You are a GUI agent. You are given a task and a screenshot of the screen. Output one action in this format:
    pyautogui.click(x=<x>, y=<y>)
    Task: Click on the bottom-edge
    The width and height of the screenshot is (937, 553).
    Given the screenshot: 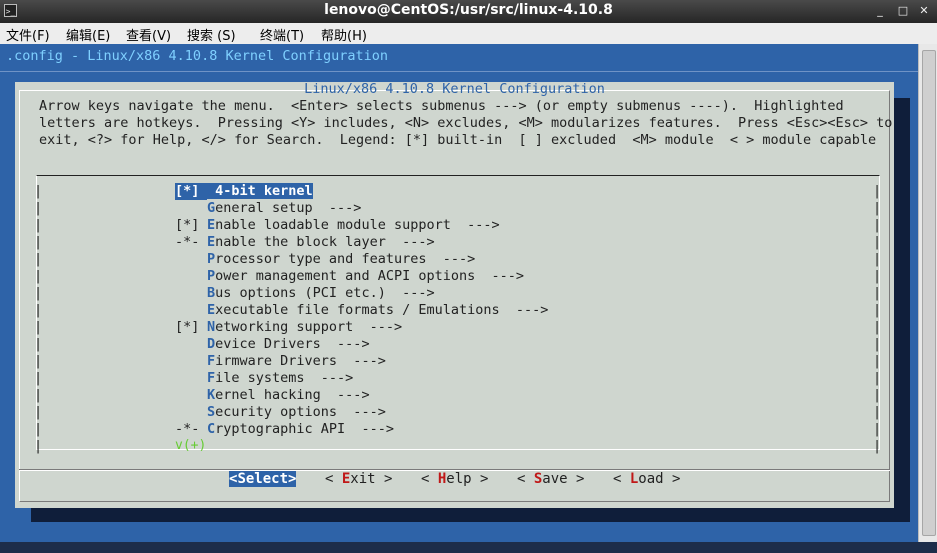 What is the action you would take?
    pyautogui.click(x=468, y=547)
    